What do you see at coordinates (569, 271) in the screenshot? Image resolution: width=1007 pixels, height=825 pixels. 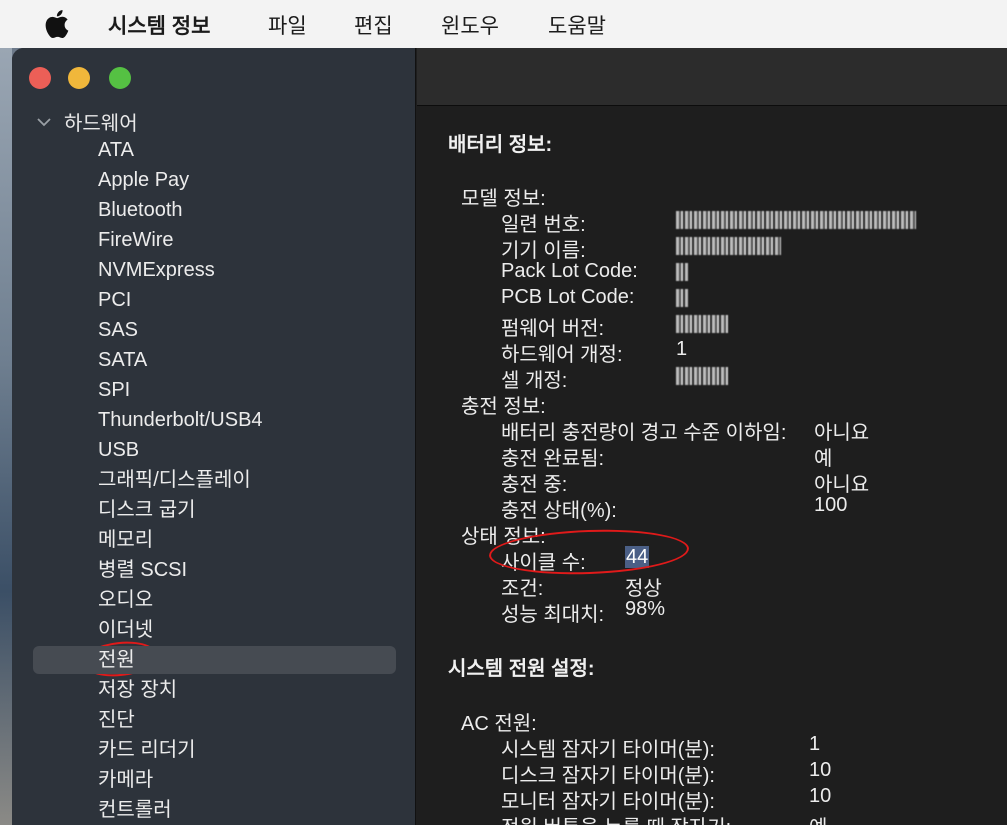 I see `pack-lot-label: Pack Lot Code:` at bounding box center [569, 271].